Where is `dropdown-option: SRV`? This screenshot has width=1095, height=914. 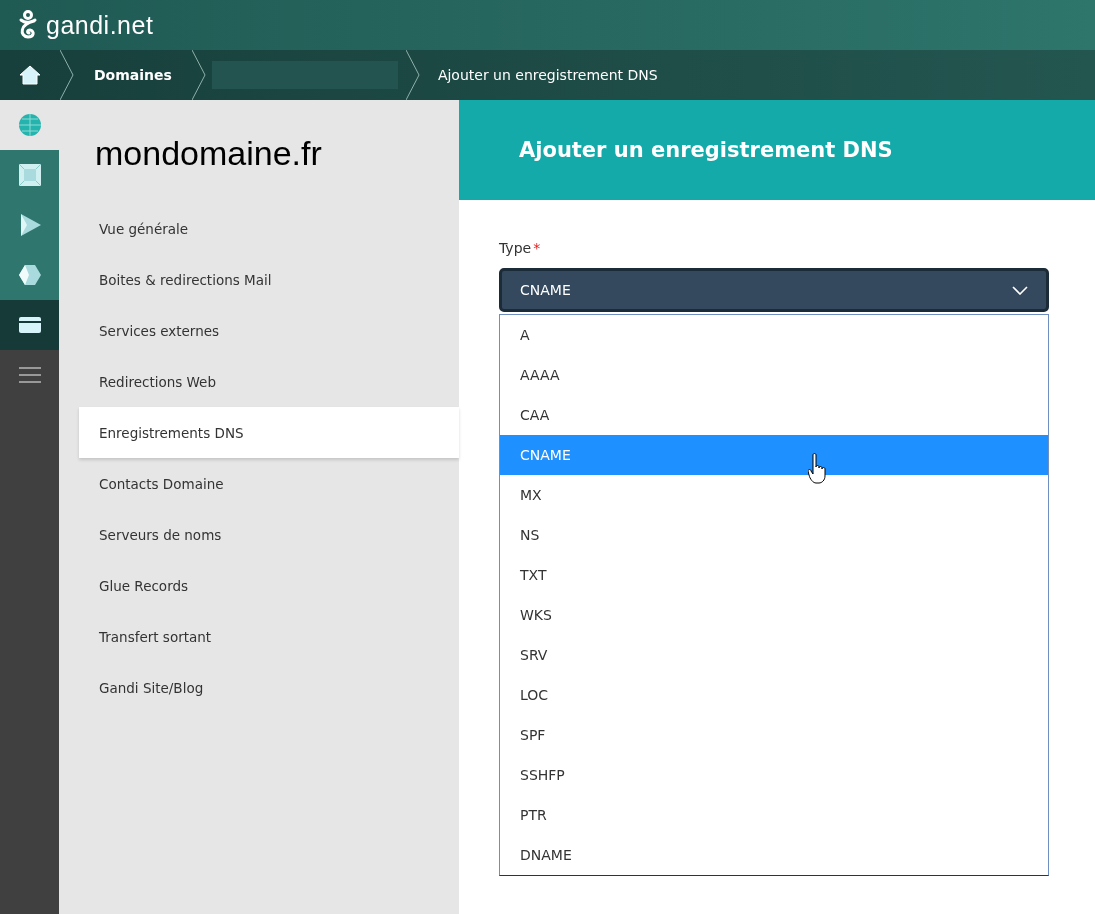 dropdown-option: SRV is located at coordinates (774, 655).